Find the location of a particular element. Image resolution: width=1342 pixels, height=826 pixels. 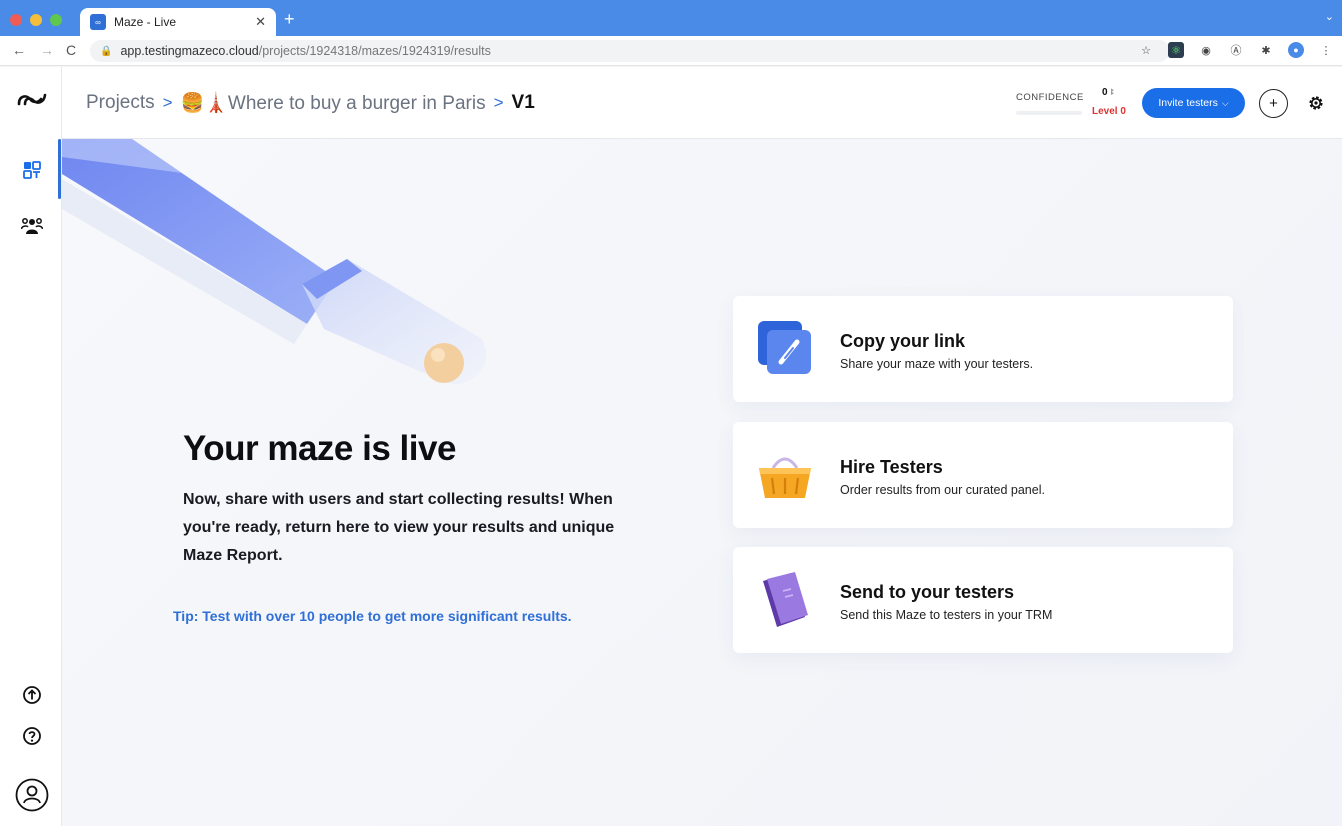

link-icon is located at coordinates (784, 347).